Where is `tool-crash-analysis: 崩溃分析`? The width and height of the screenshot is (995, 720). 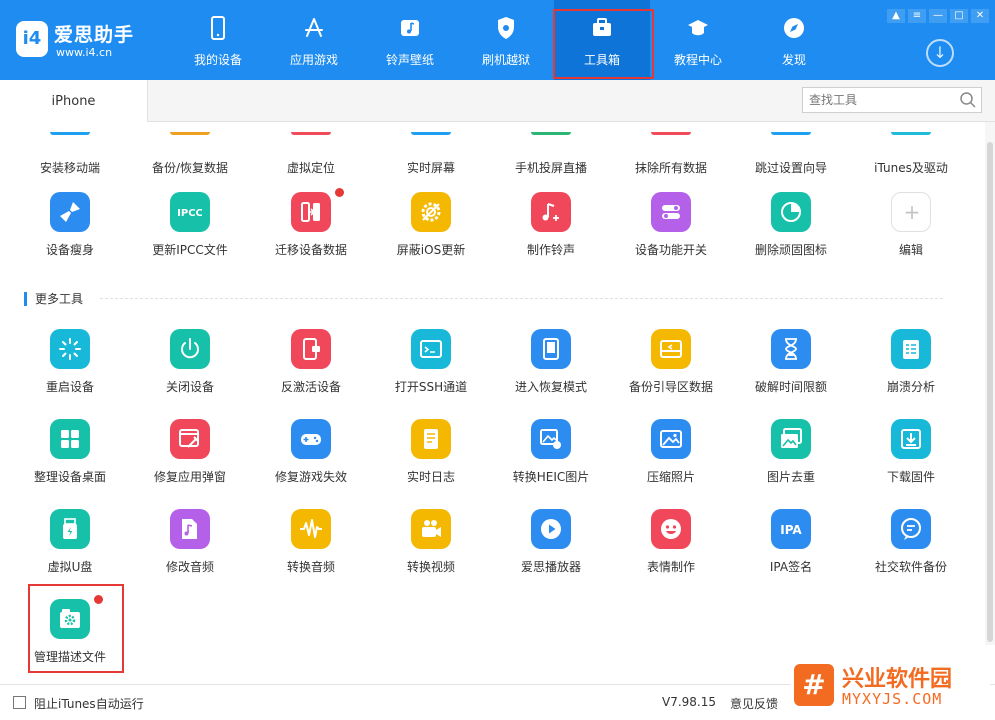 tool-crash-analysis: 崩溃分析 is located at coordinates (911, 369).